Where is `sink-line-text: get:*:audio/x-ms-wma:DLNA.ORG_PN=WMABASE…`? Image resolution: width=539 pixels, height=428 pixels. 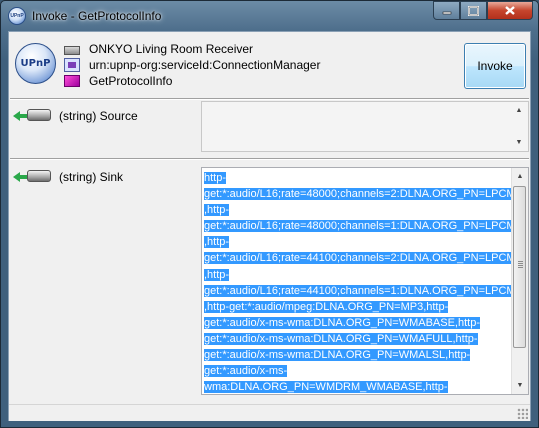 sink-line-text: get:*:audio/x-ms-wma:DLNA.ORG_PN=WMABASE… is located at coordinates (342, 322).